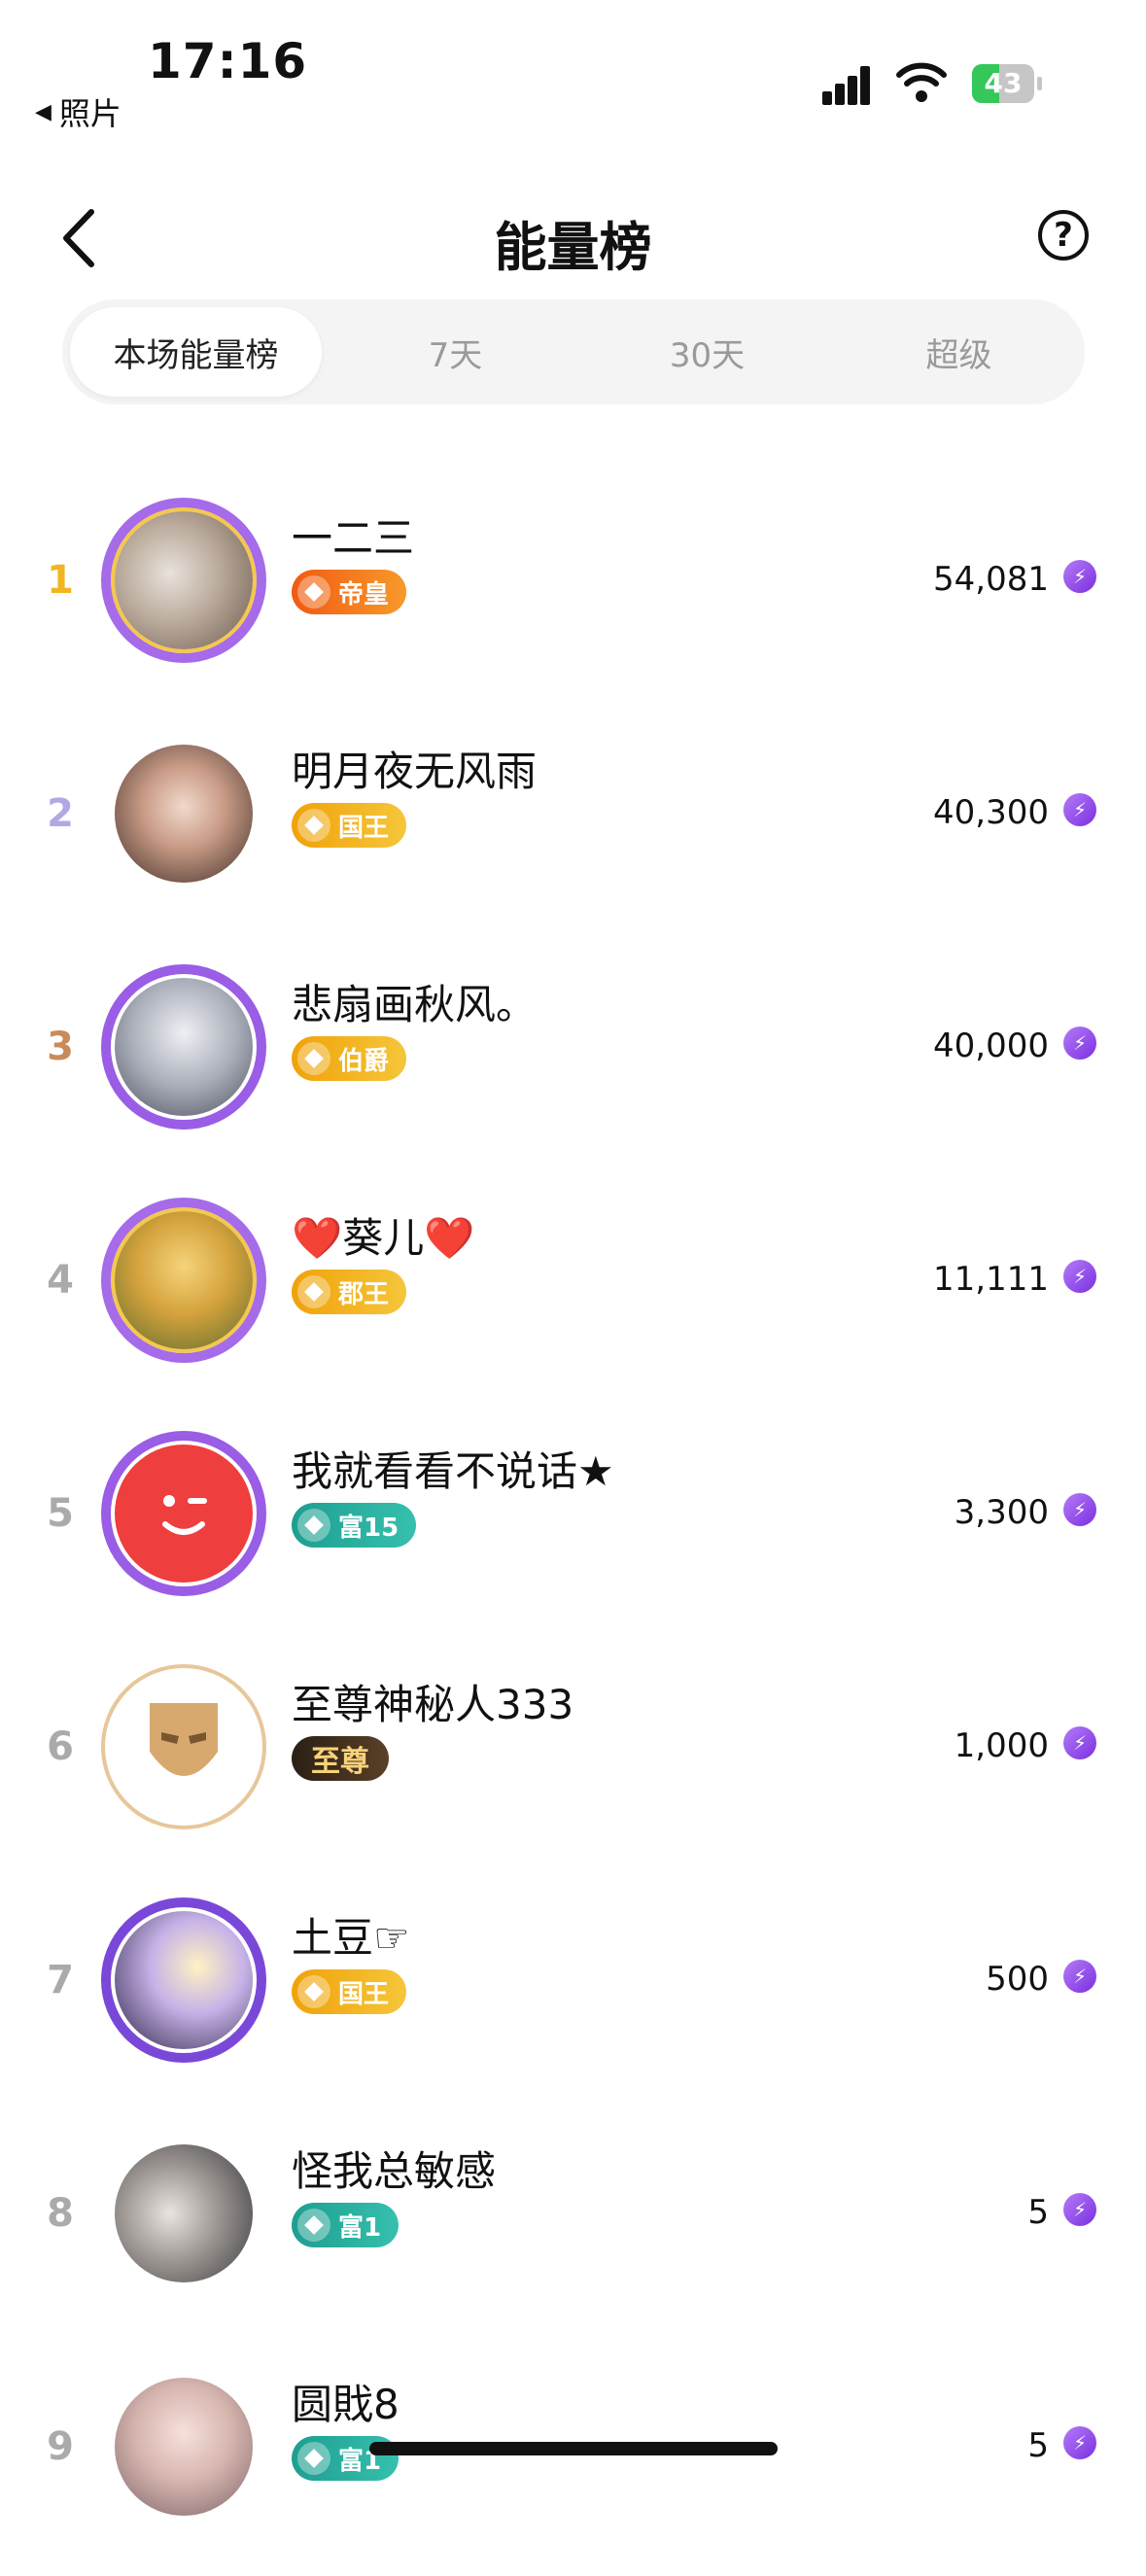  I want to click on badge-label: 富15, so click(368, 1528).